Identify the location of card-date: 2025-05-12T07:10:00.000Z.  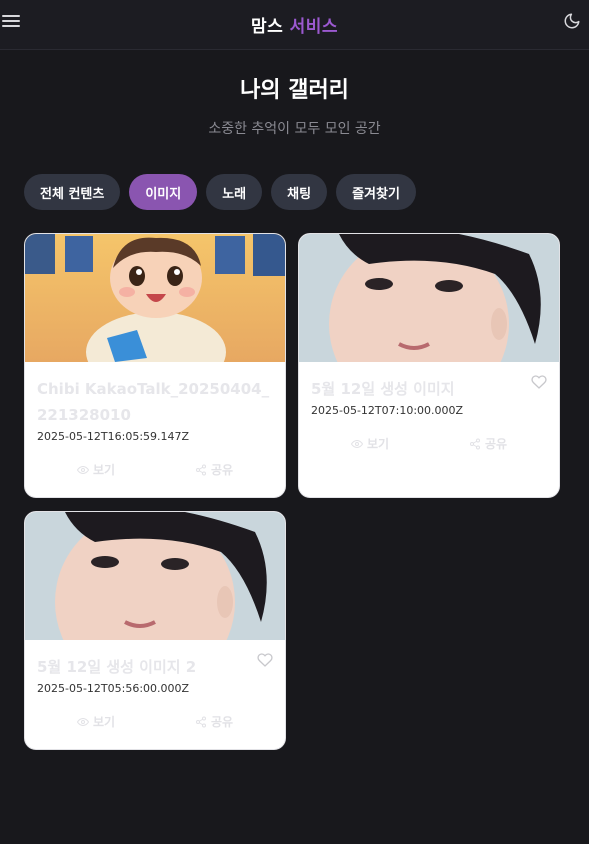
(387, 410).